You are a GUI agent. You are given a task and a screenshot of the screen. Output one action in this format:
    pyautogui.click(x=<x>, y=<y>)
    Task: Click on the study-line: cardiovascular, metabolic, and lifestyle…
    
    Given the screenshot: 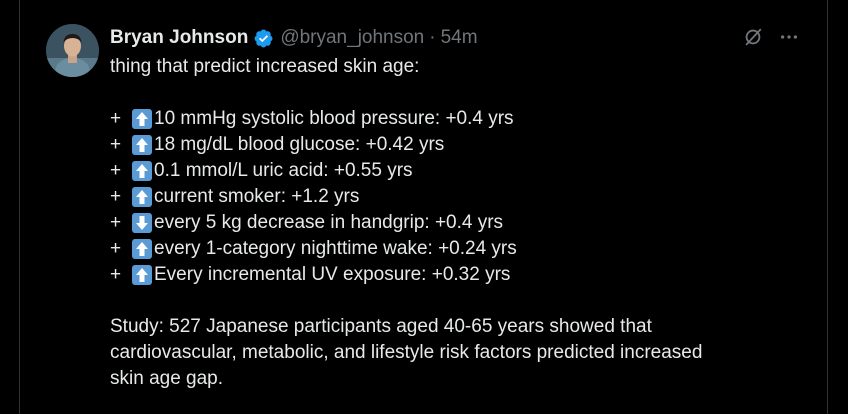 What is the action you would take?
    pyautogui.click(x=406, y=352)
    